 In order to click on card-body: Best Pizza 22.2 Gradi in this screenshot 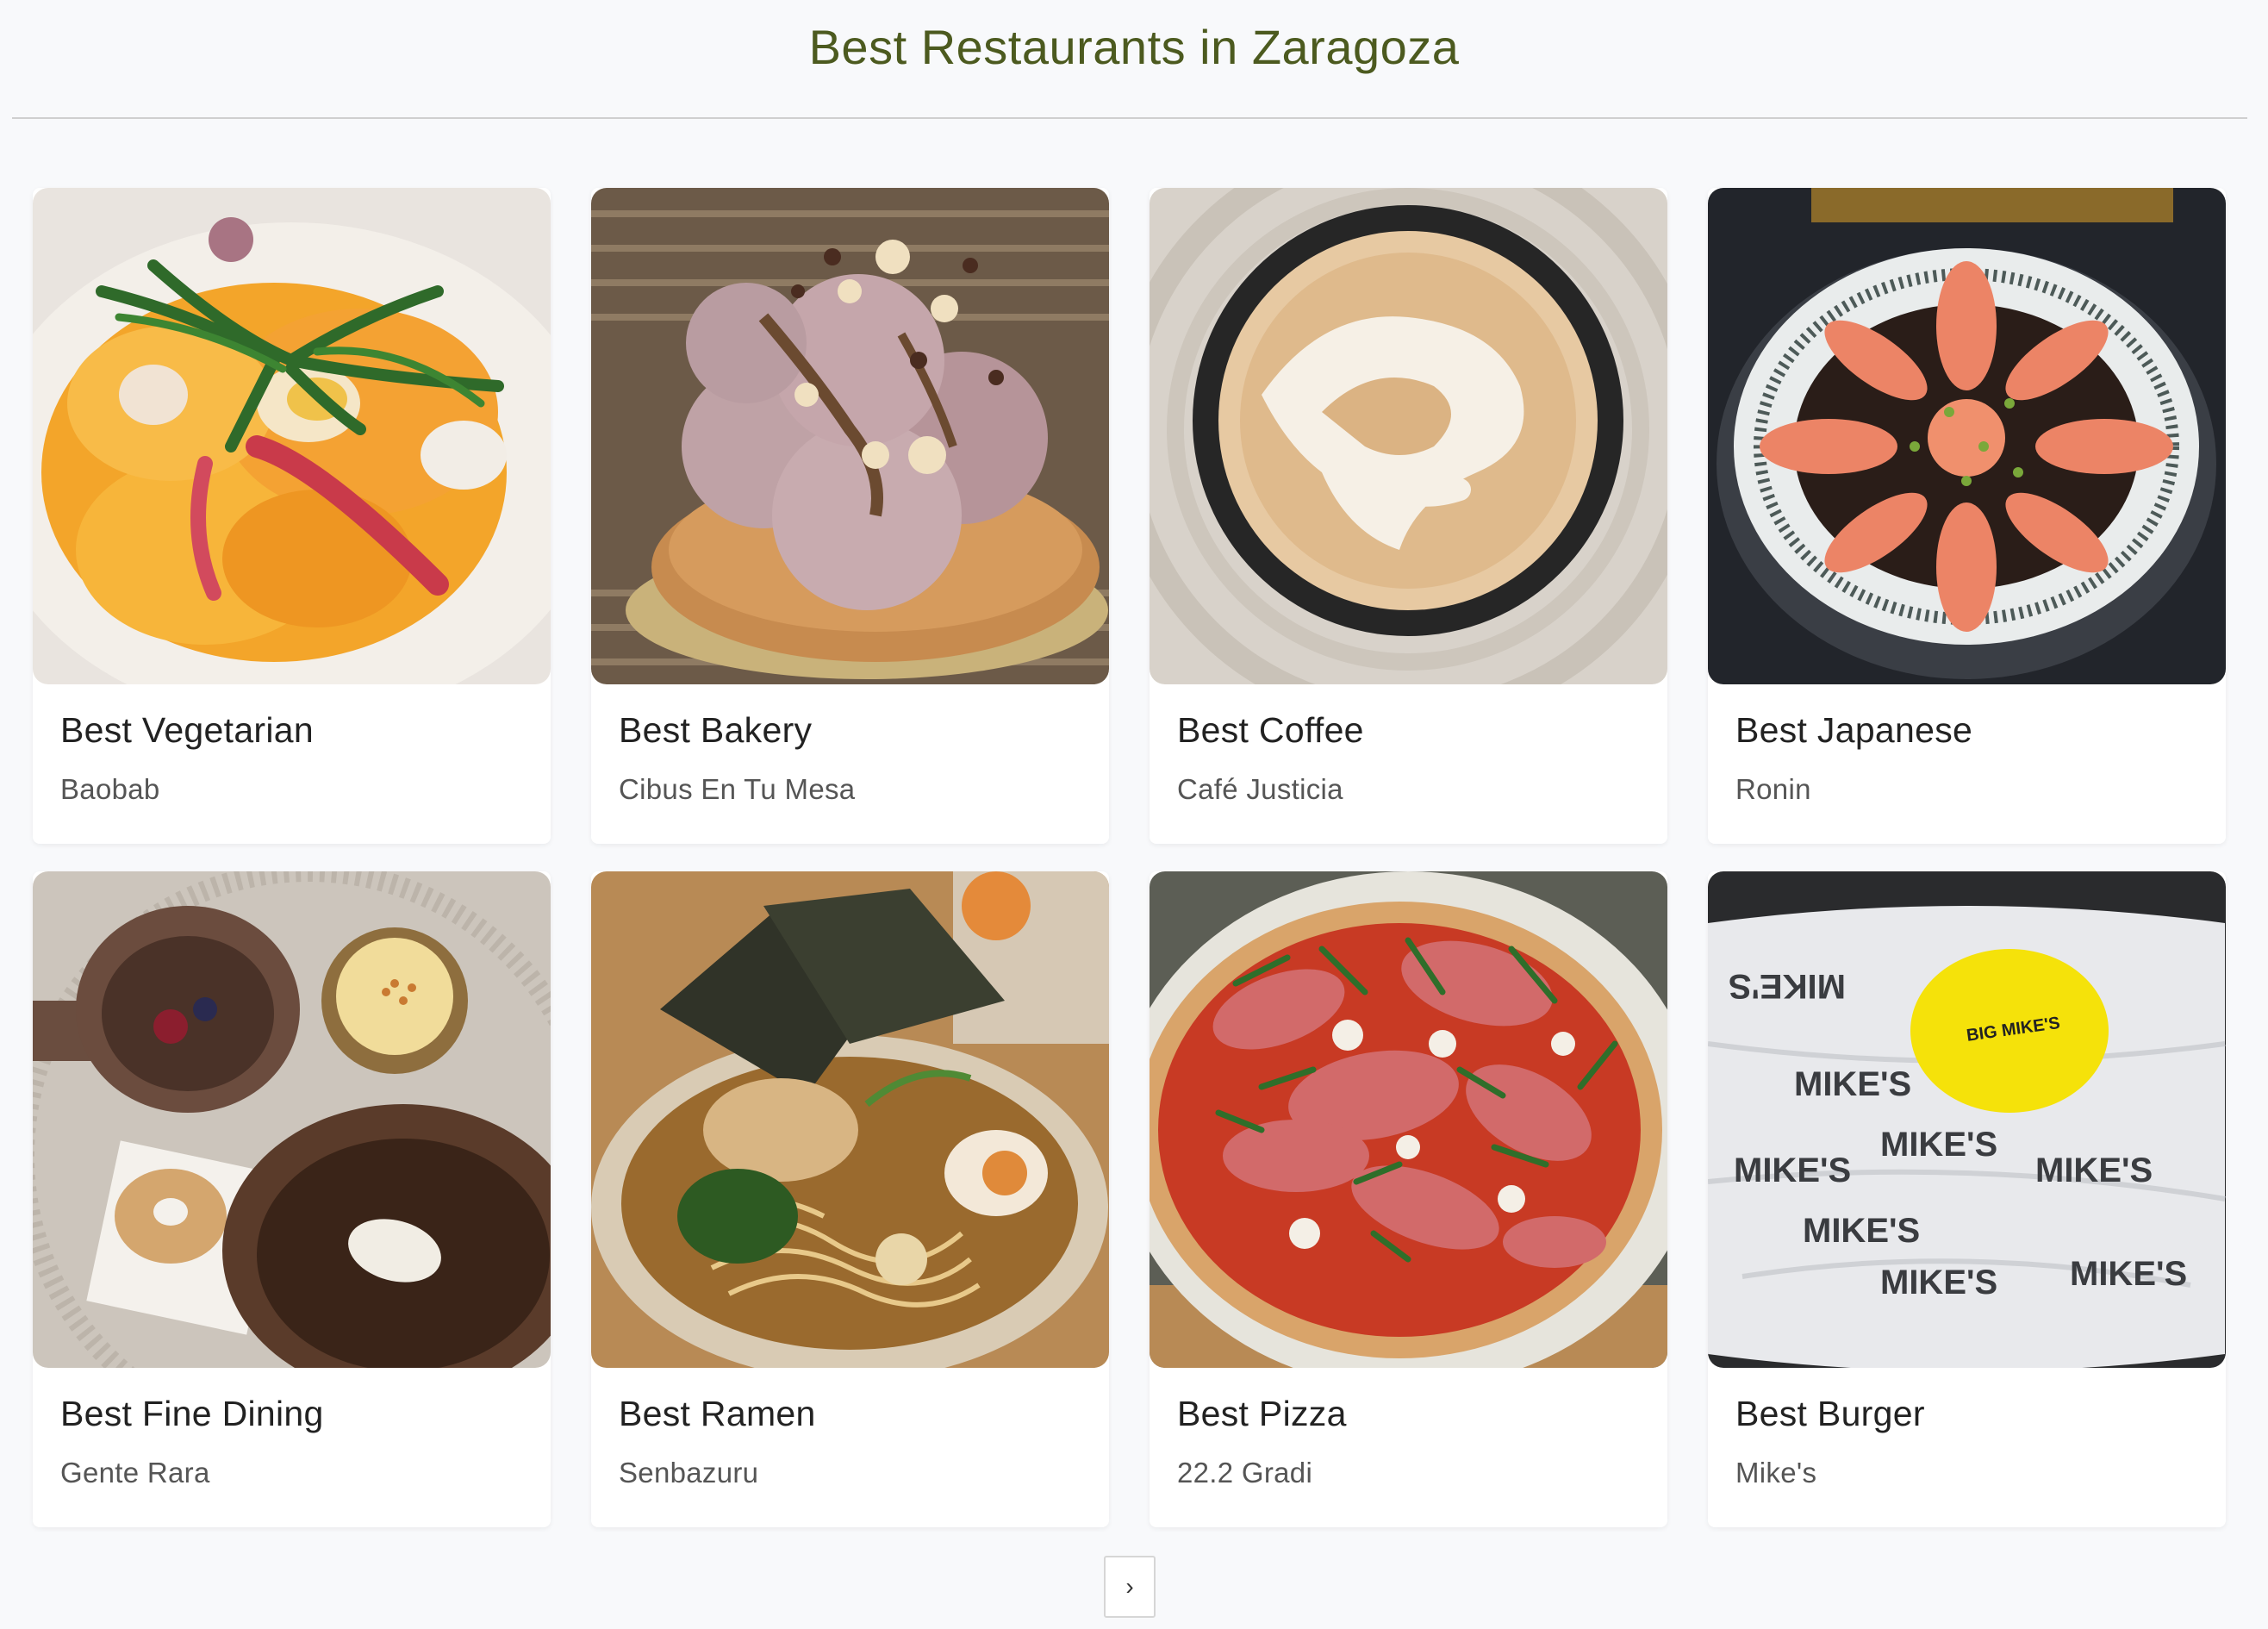, I will do `click(1408, 1428)`.